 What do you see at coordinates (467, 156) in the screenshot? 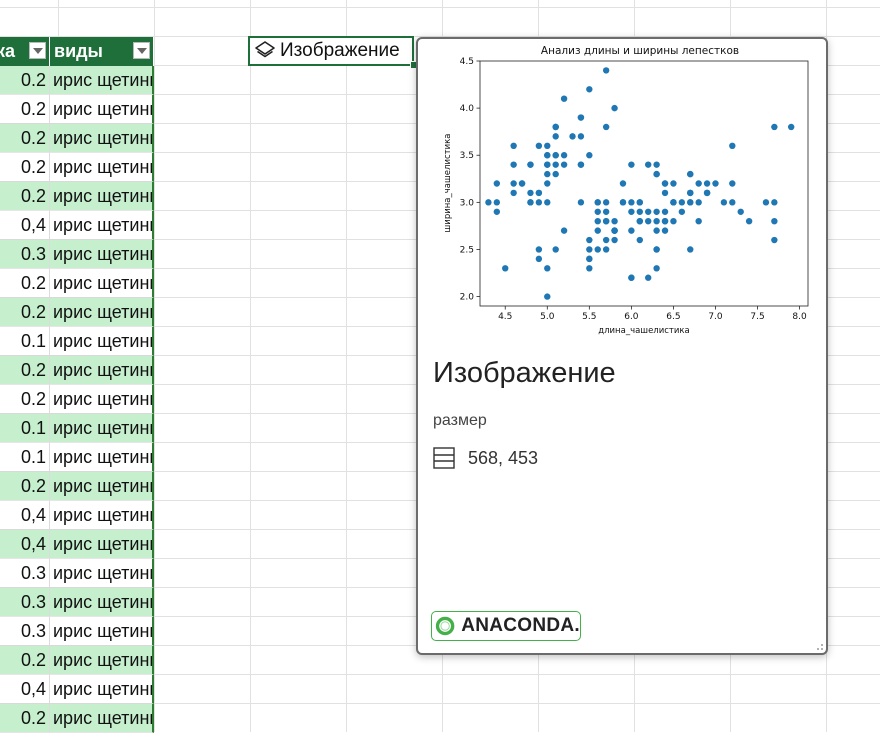
I see `y-tick-label: 3.5` at bounding box center [467, 156].